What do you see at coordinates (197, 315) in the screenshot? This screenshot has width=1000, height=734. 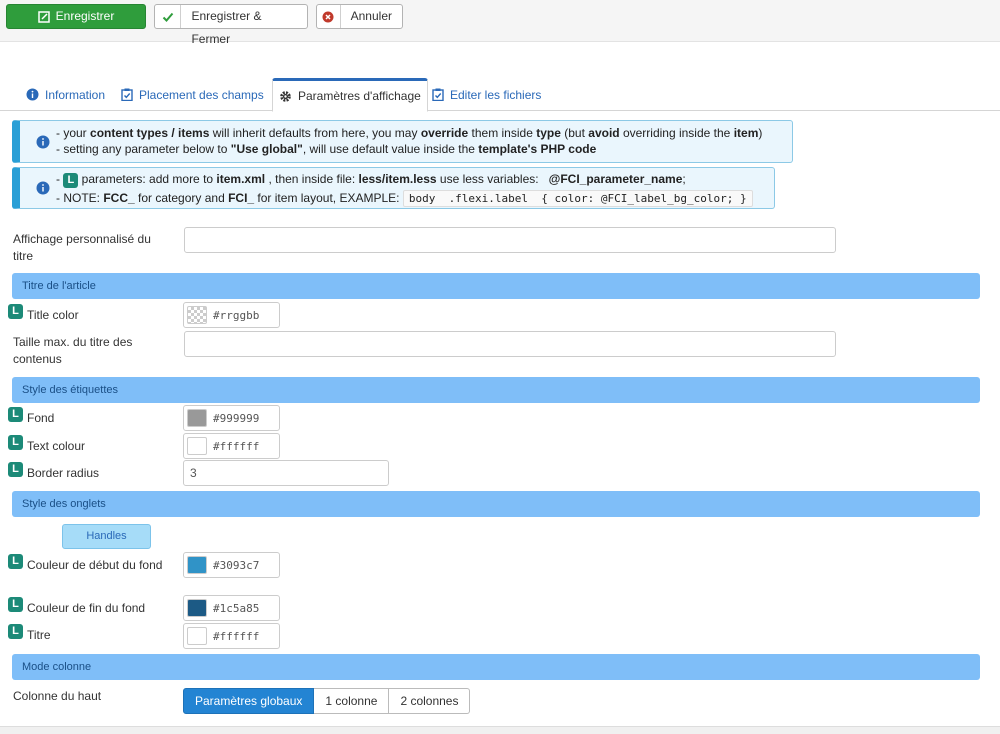 I see `transparent-swatch-icon` at bounding box center [197, 315].